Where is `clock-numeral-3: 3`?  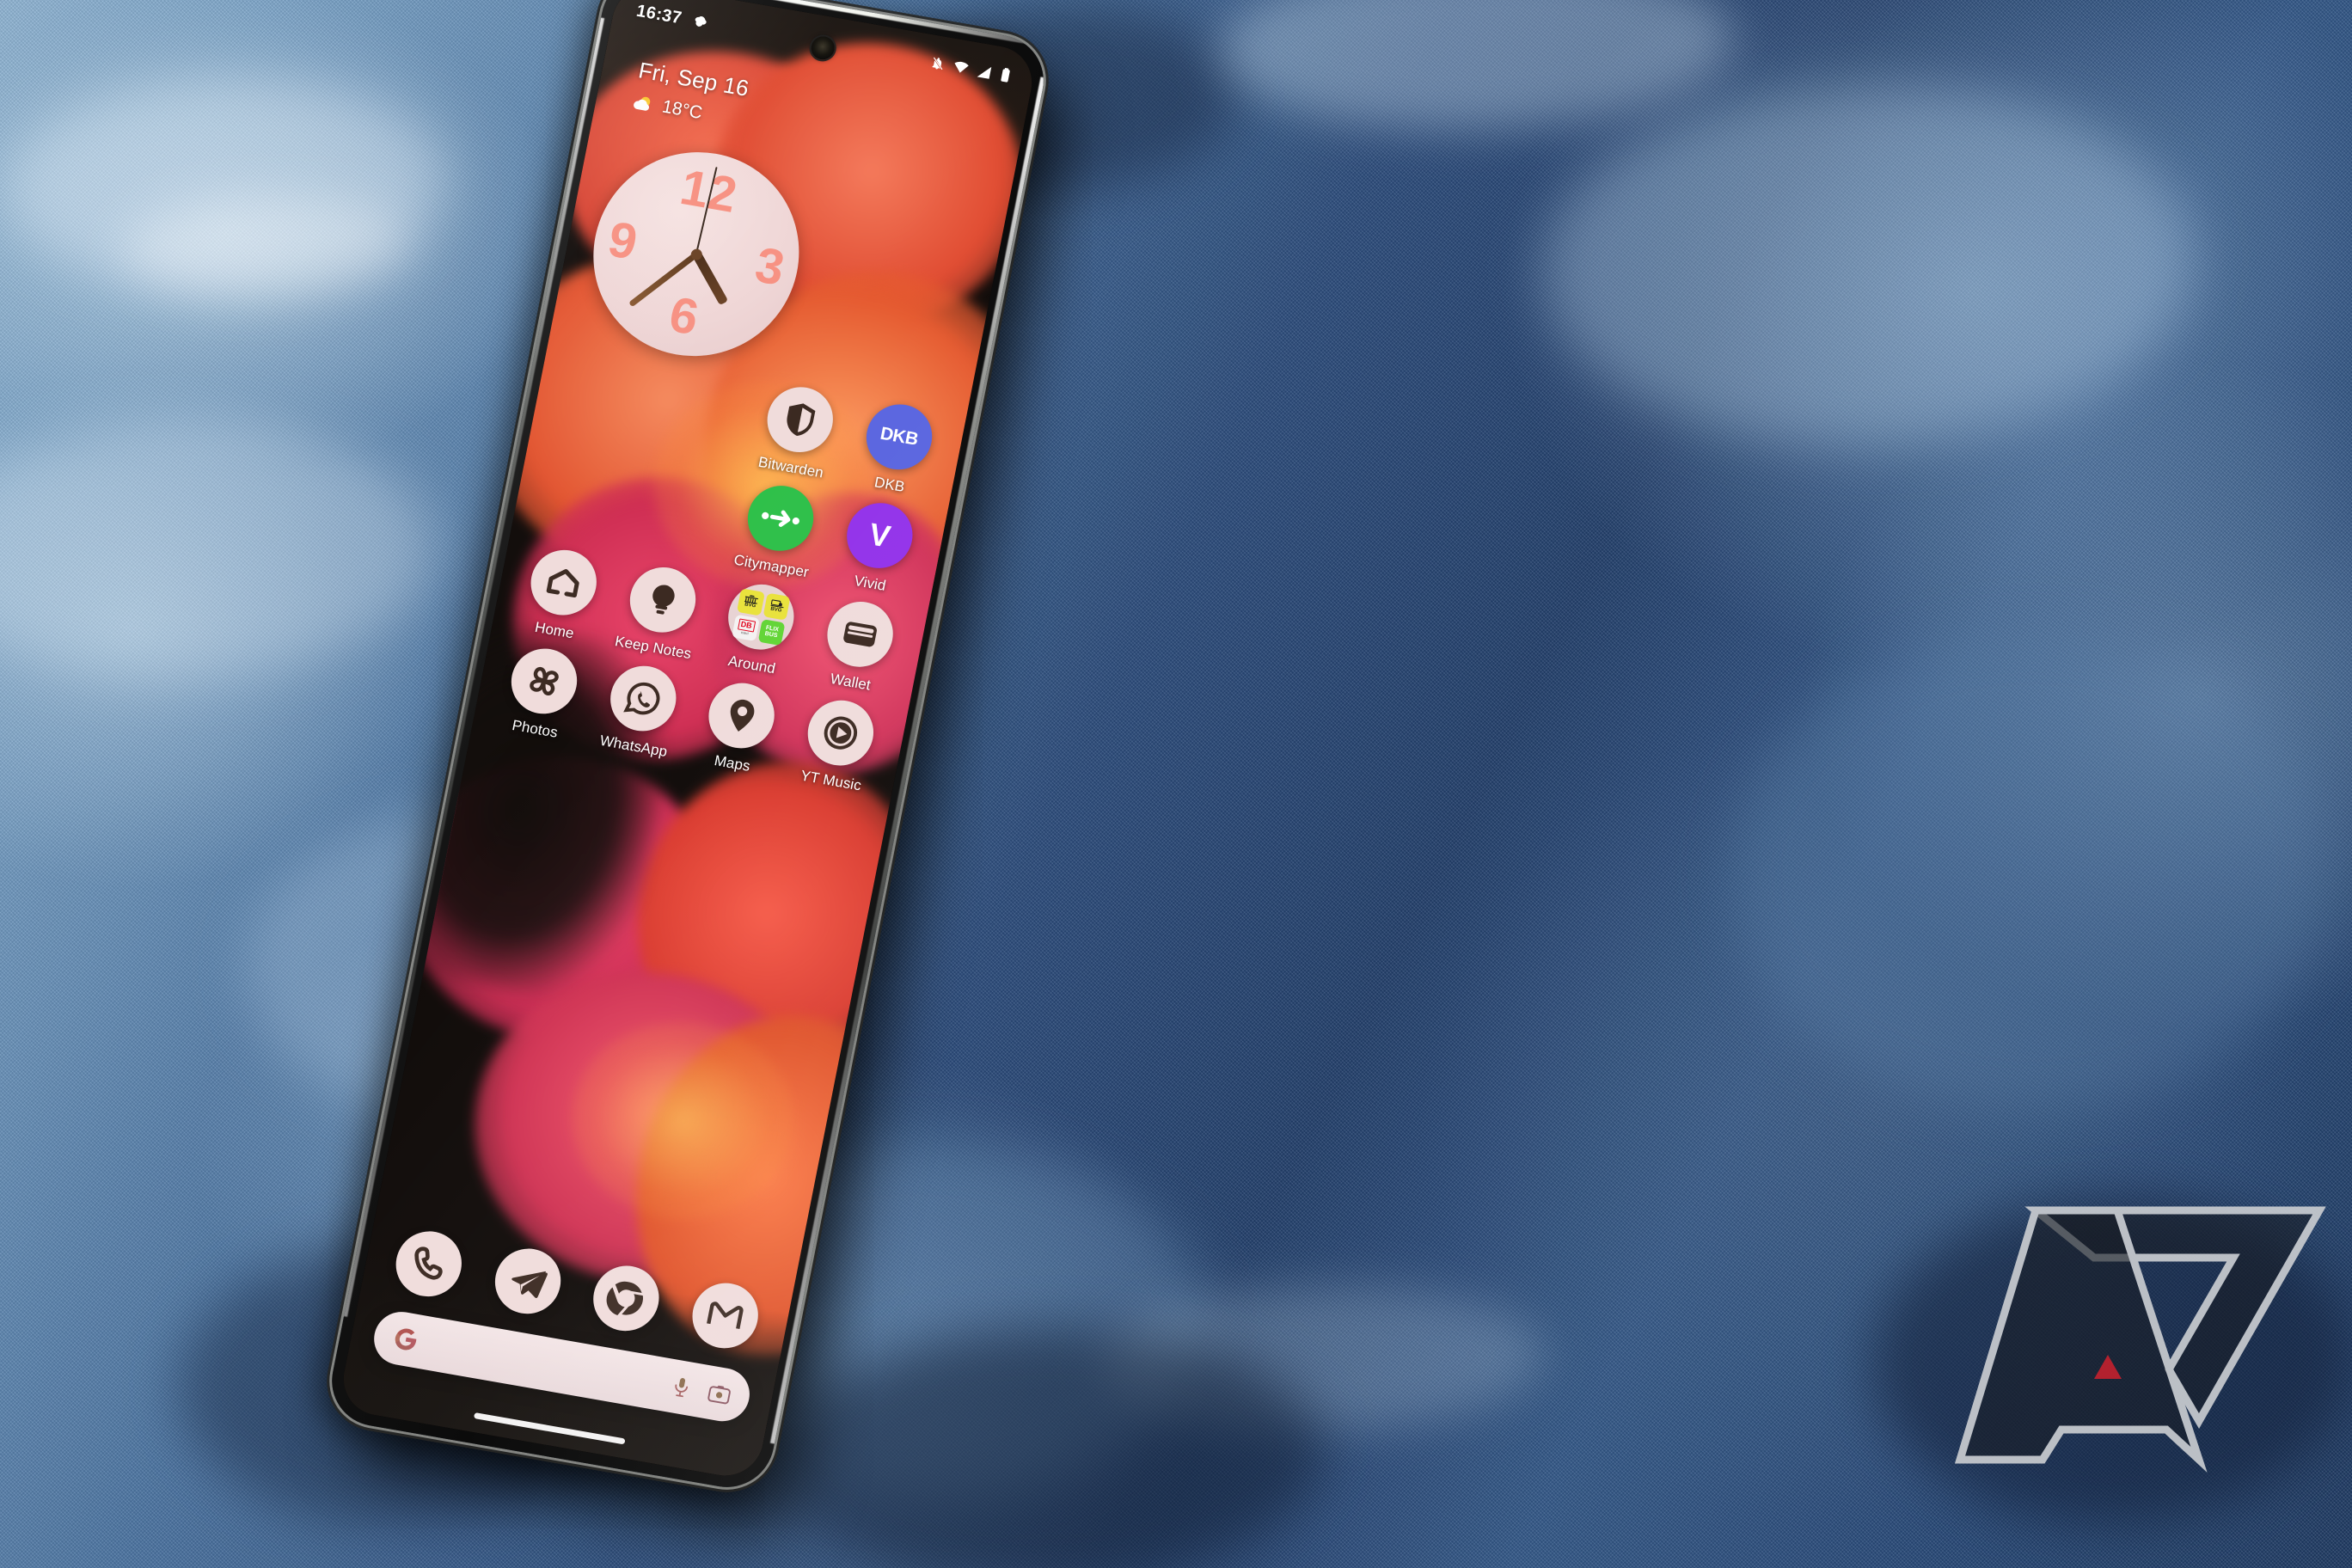 clock-numeral-3: 3 is located at coordinates (769, 266).